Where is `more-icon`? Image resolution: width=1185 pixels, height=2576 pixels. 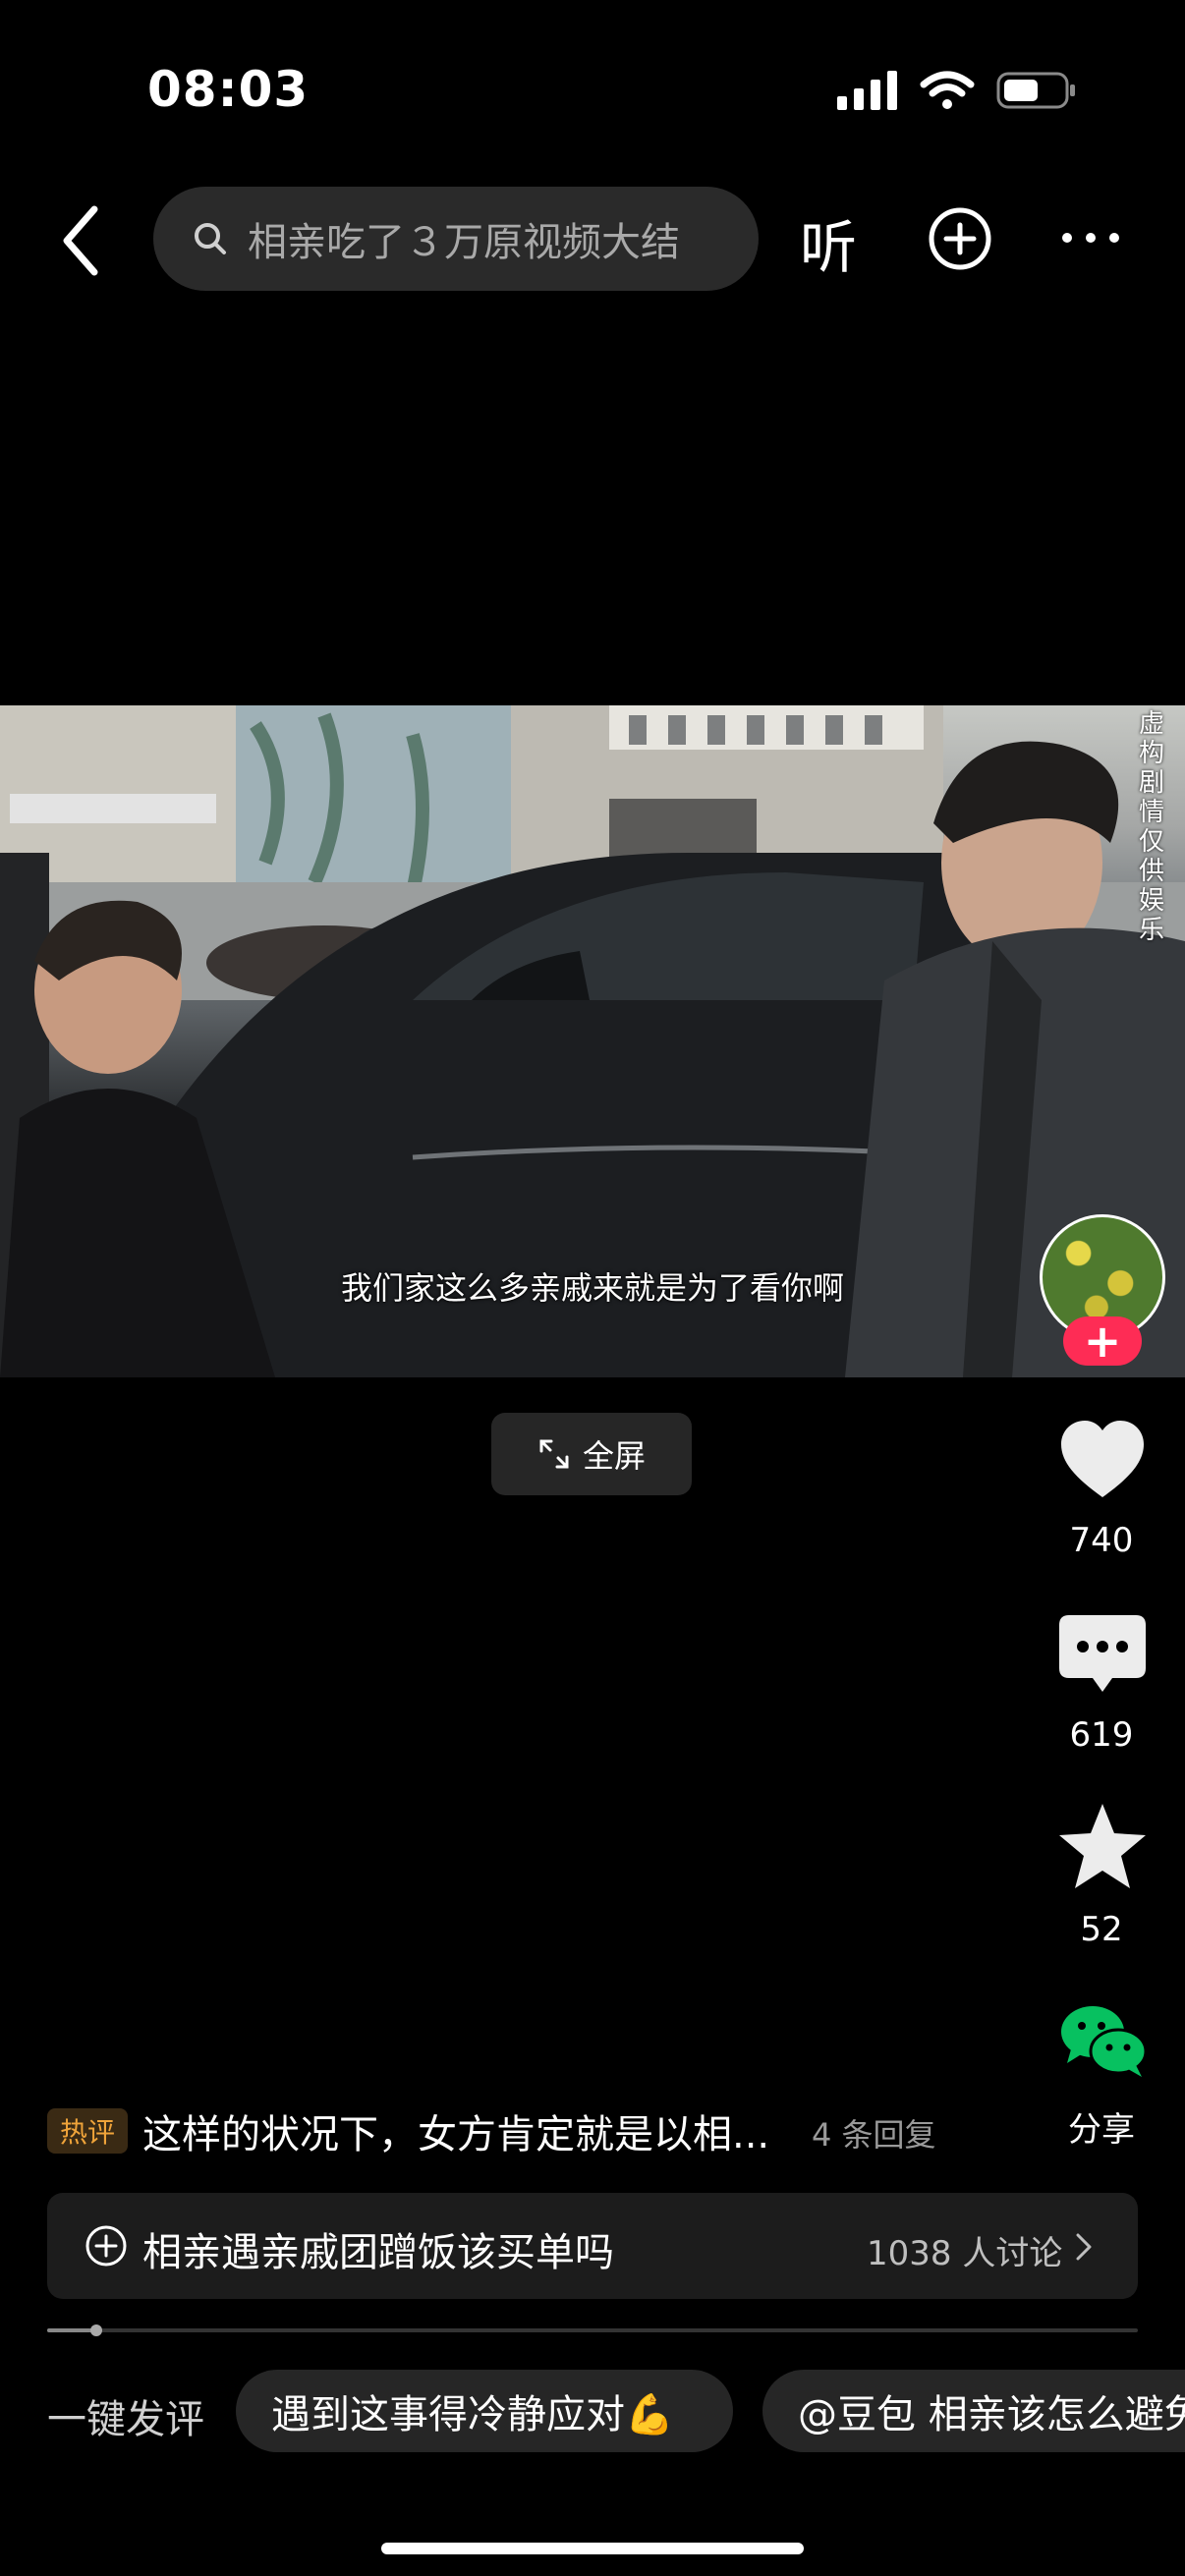
more-icon is located at coordinates (1091, 238).